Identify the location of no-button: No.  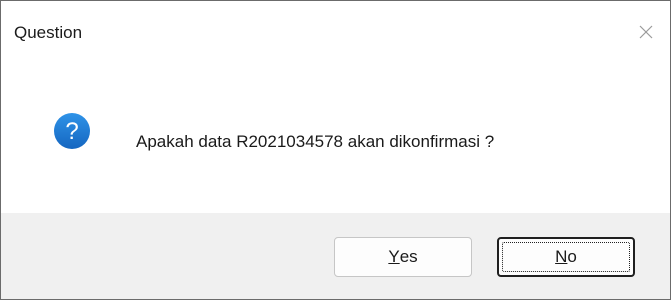
(566, 257).